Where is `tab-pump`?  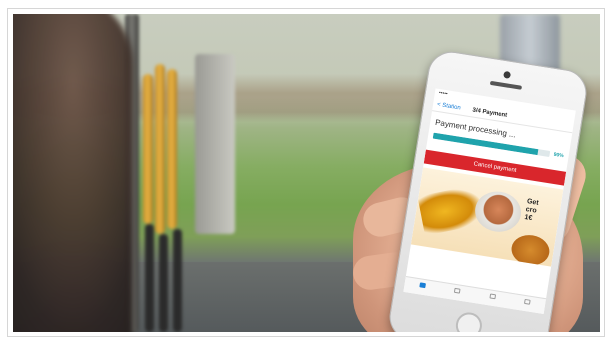 tab-pump is located at coordinates (421, 287).